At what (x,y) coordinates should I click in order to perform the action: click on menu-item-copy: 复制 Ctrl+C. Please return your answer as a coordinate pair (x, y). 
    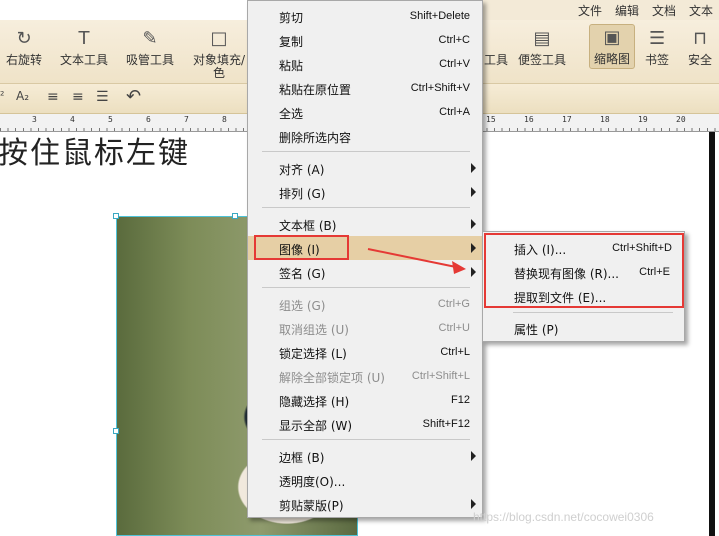
    Looking at the image, I should click on (365, 40).